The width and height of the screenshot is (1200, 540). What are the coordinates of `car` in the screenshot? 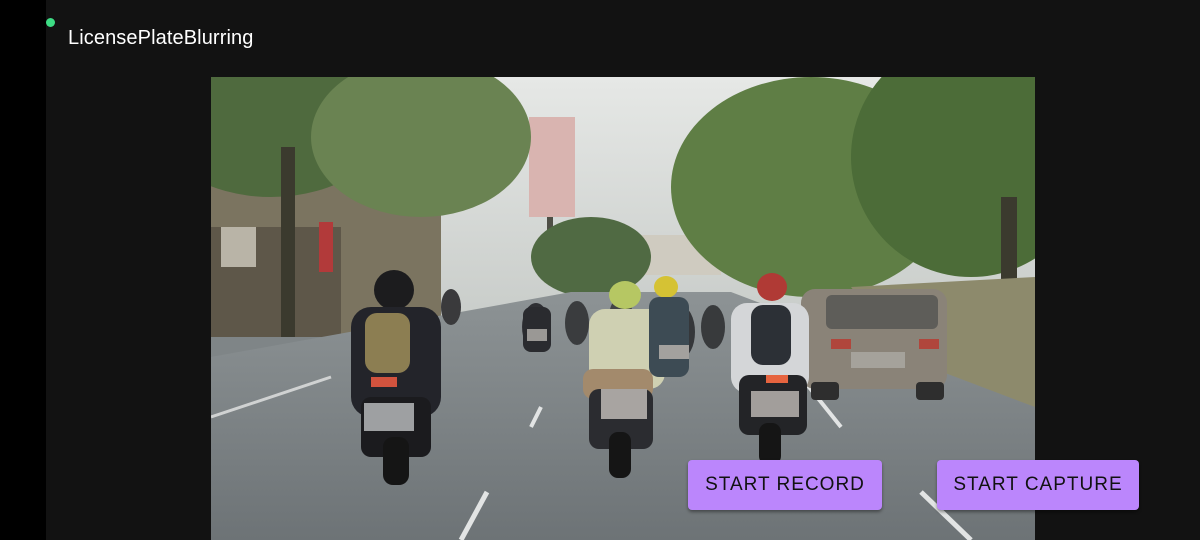 It's located at (874, 344).